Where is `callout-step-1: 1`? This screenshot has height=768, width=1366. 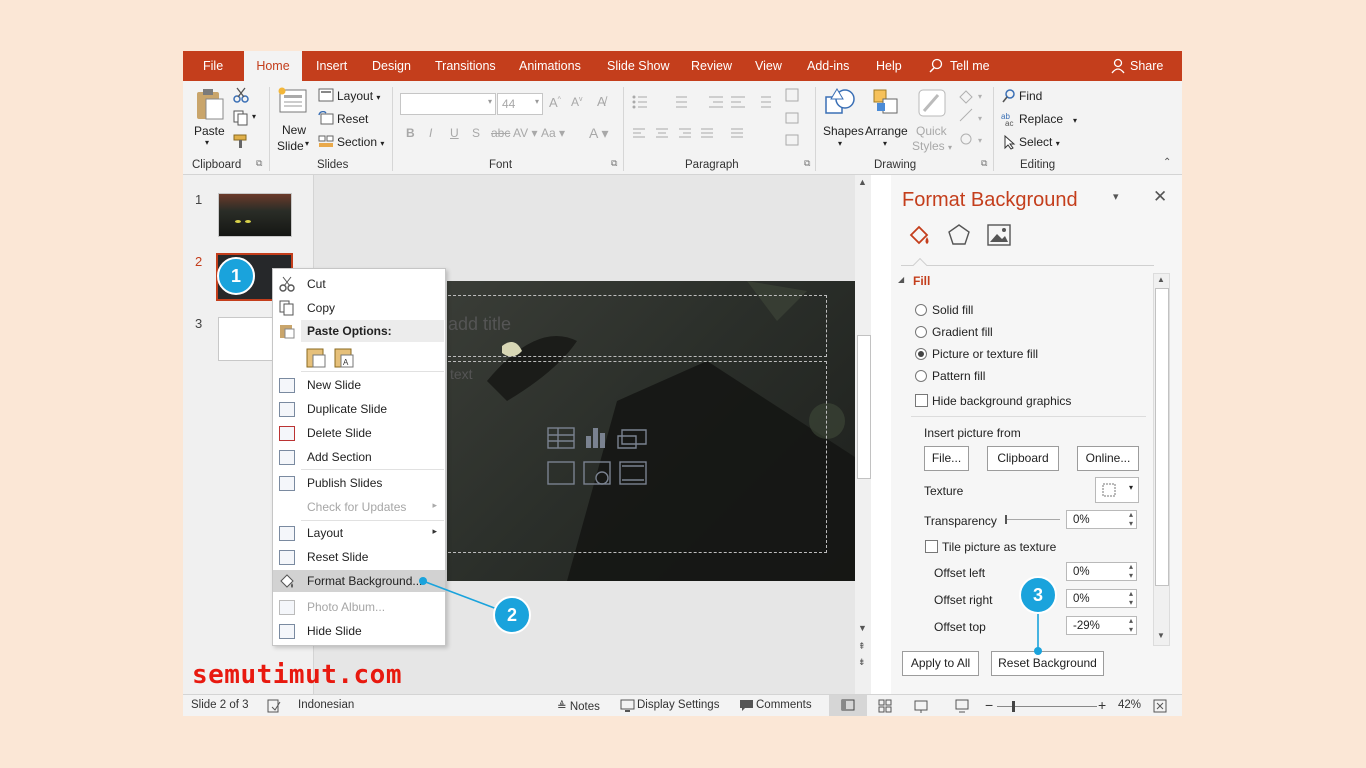 callout-step-1: 1 is located at coordinates (236, 276).